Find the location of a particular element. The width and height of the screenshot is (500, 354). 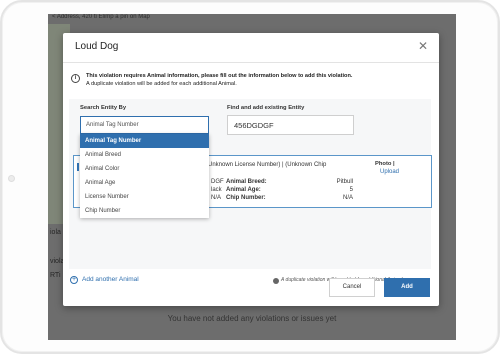

cancel-button: Cancel is located at coordinates (352, 287).